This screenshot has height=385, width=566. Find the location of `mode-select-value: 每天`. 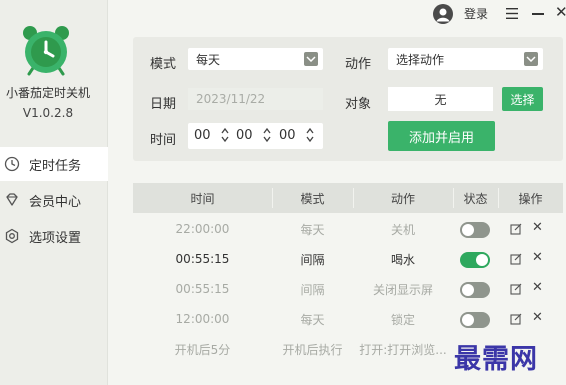

mode-select-value: 每天 is located at coordinates (208, 59).